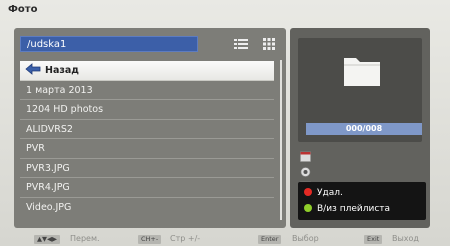 The image size is (450, 246). What do you see at coordinates (33, 69) in the screenshot?
I see `back-arrow-icon` at bounding box center [33, 69].